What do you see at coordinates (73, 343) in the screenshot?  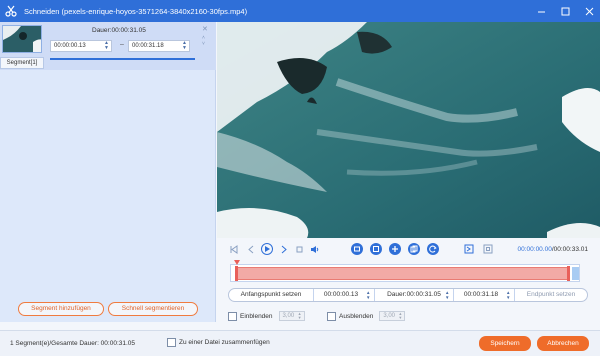 I see `segment-summary: 1 Segment(e)/Gesamte Dauer: 00:00:31.05` at bounding box center [73, 343].